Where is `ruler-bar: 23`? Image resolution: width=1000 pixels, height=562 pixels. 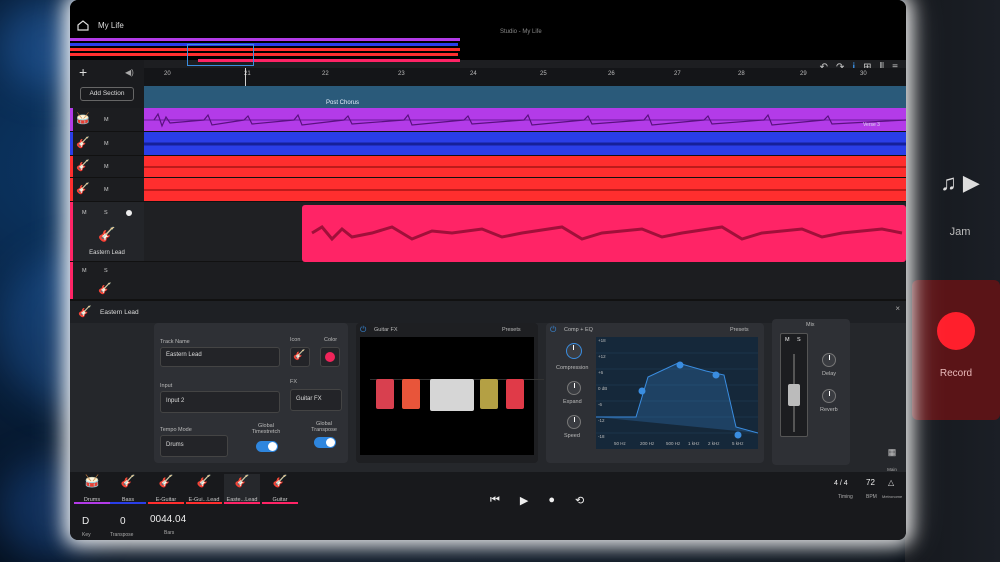
ruler-bar: 23 is located at coordinates (401, 74).